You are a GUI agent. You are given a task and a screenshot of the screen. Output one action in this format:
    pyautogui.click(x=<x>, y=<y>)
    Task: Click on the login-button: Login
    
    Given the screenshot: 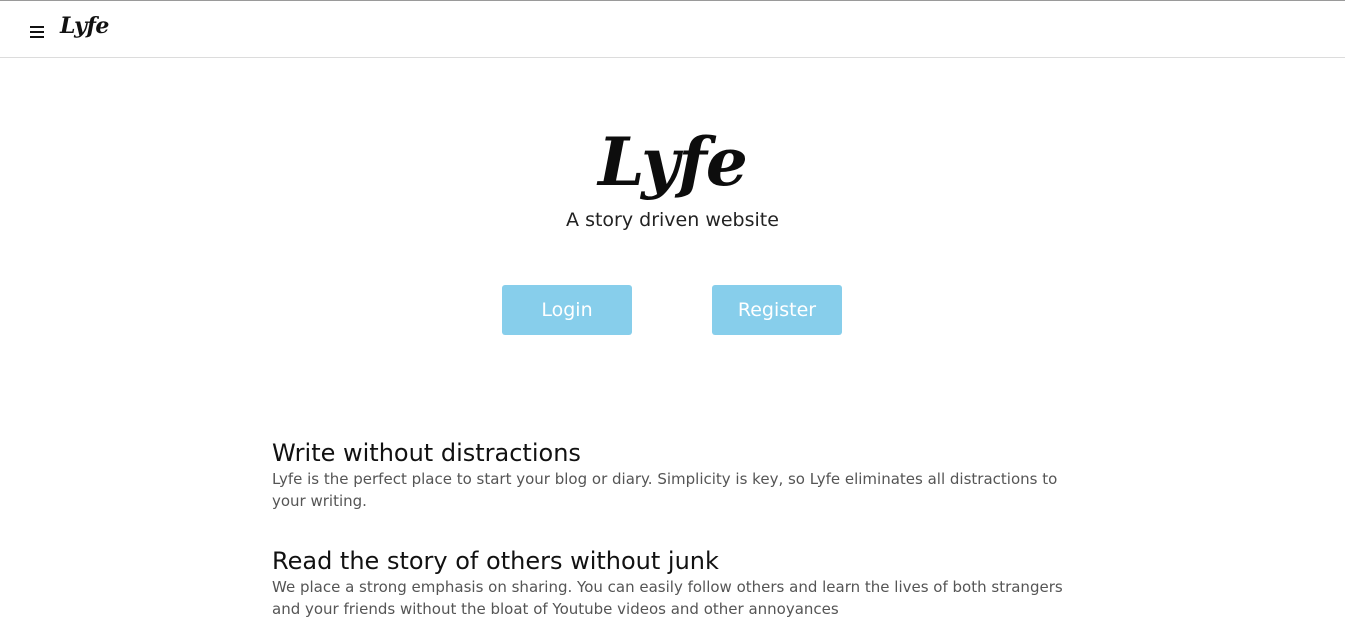 What is the action you would take?
    pyautogui.click(x=567, y=310)
    